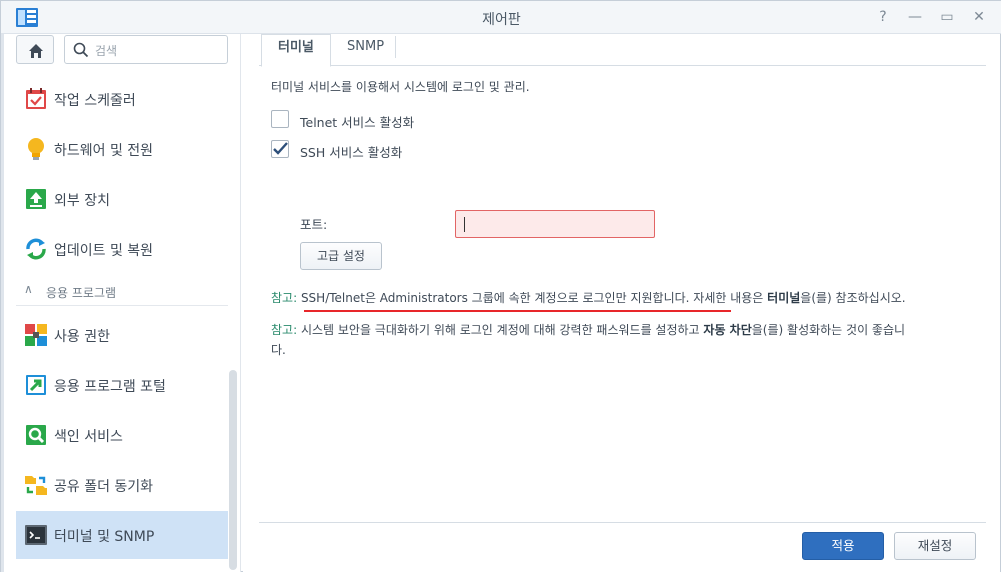 This screenshot has width=1001, height=572. Describe the element at coordinates (622, 522) in the screenshot. I see `footer-divider` at that location.